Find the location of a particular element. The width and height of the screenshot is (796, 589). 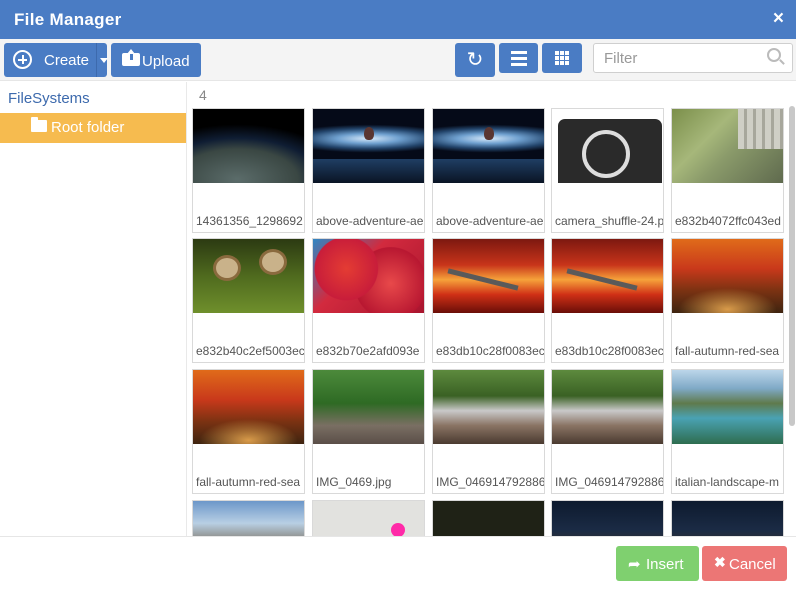

caret-down-icon is located at coordinates (104, 60).